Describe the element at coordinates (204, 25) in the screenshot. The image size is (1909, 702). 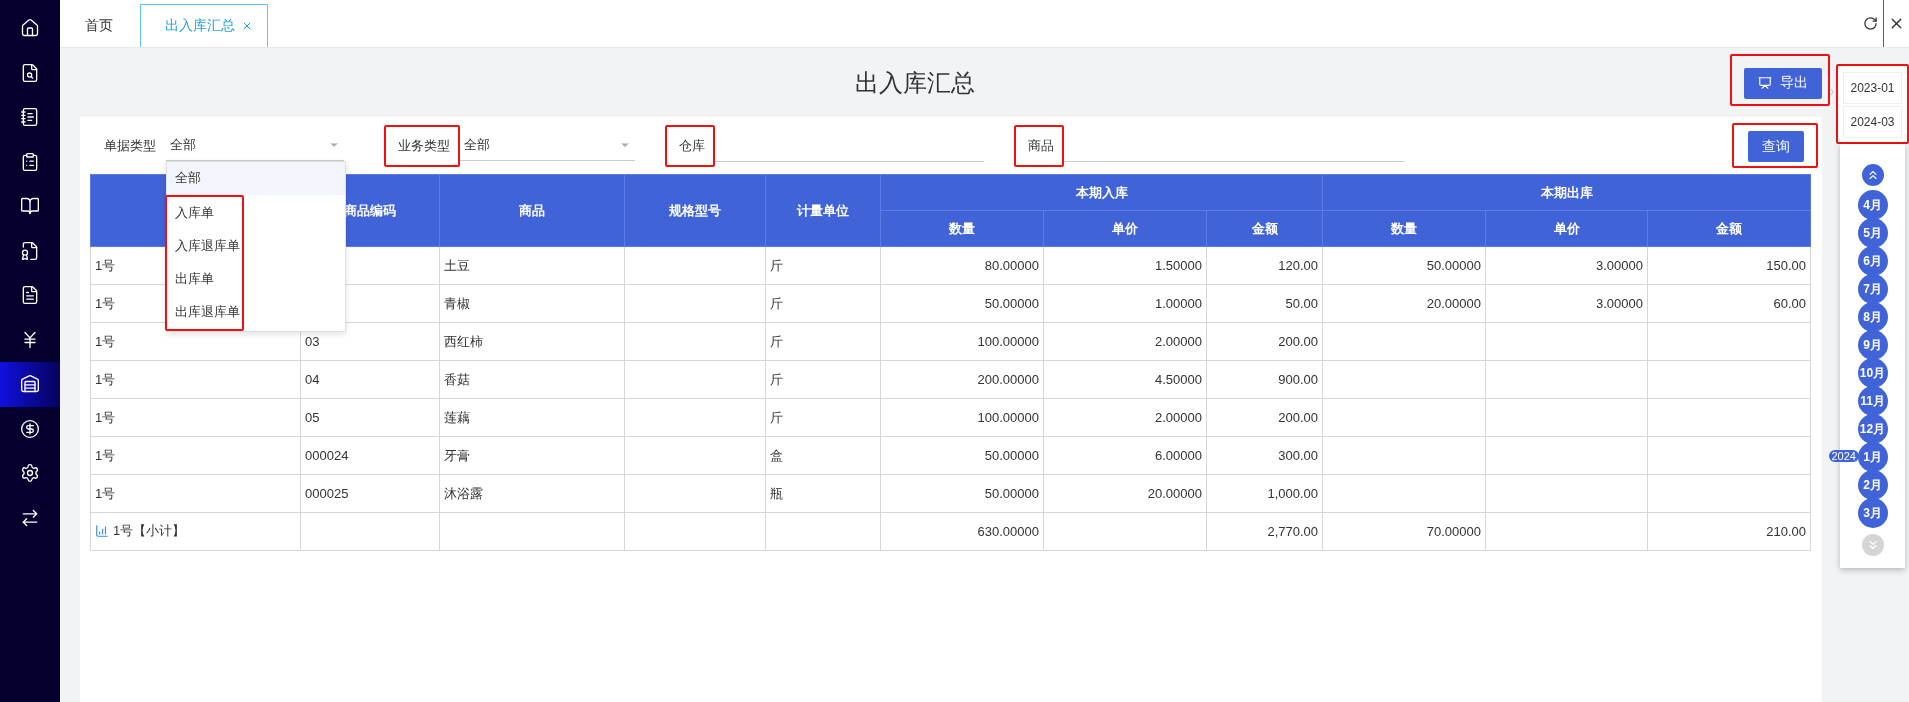
I see `tab: 出入库汇总` at that location.